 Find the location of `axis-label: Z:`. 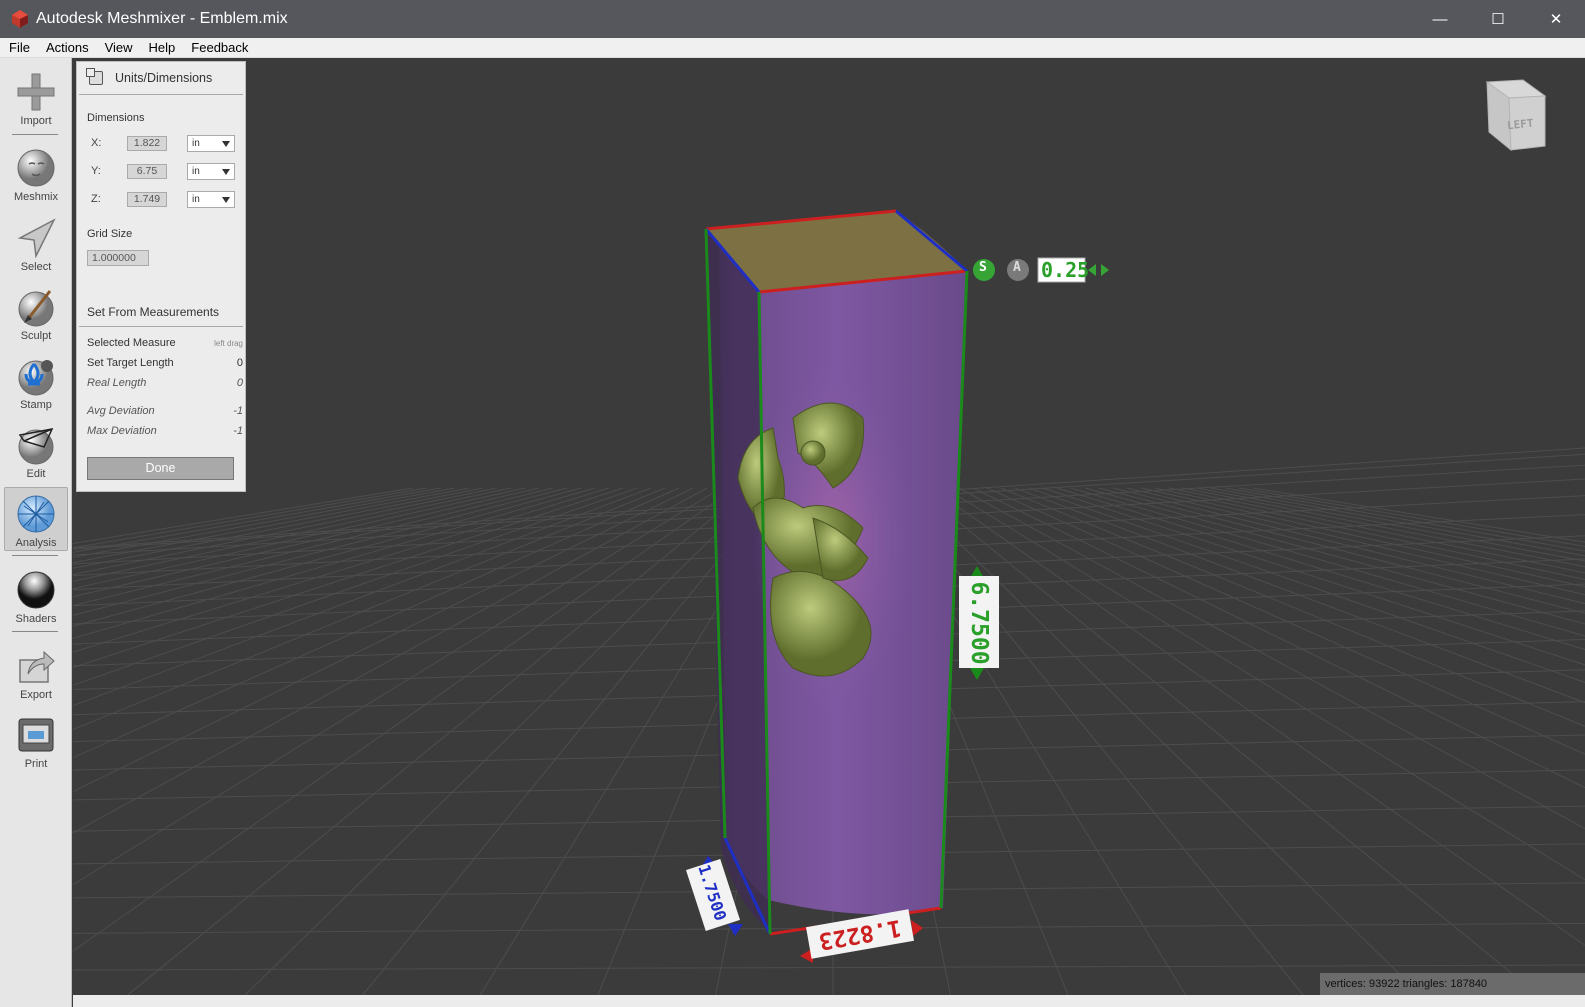

axis-label: Z: is located at coordinates (96, 199).